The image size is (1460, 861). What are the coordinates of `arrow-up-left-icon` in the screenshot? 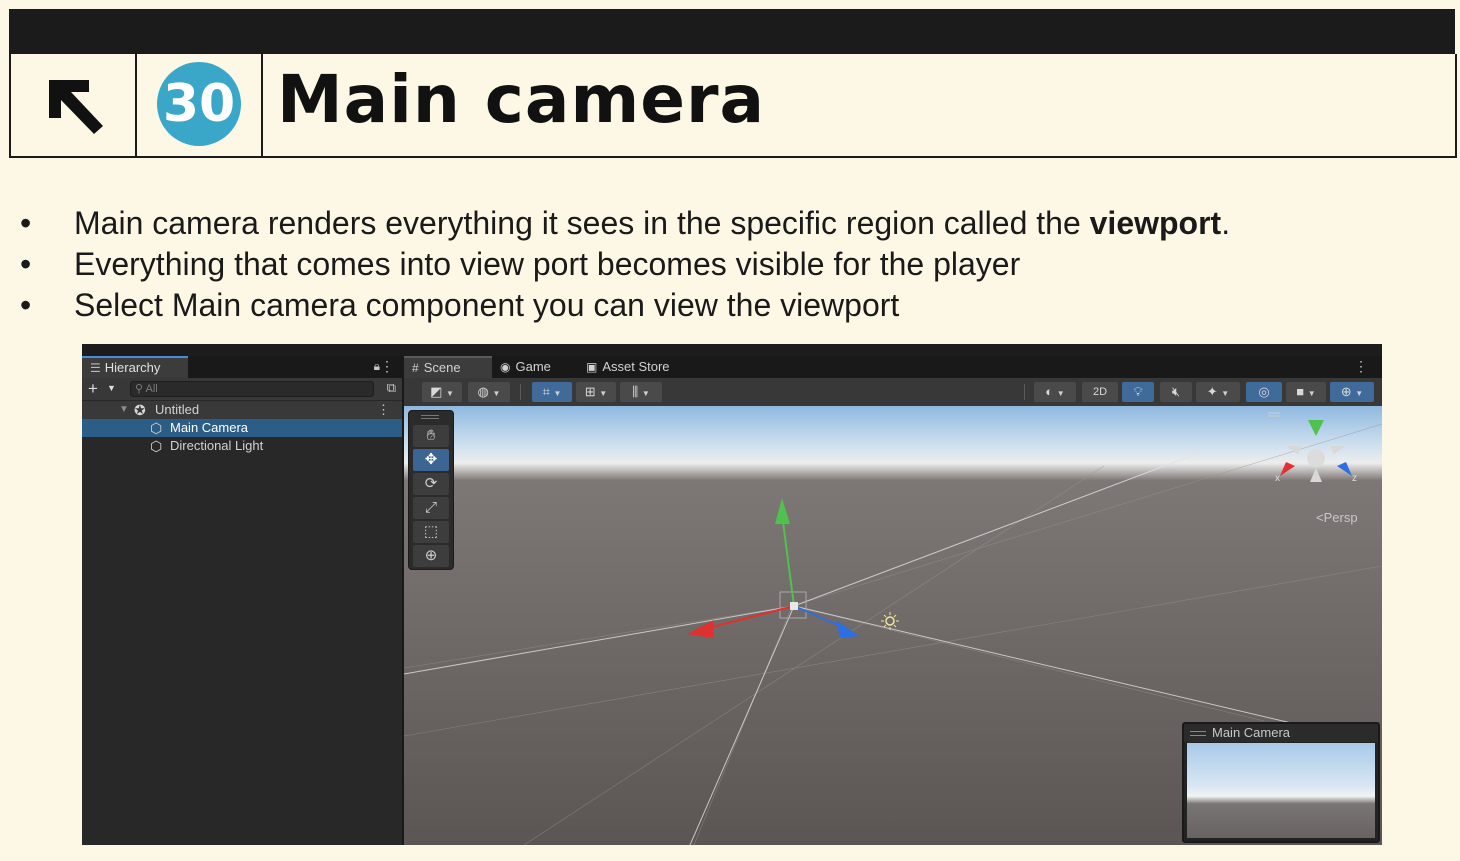 It's located at (73, 105).